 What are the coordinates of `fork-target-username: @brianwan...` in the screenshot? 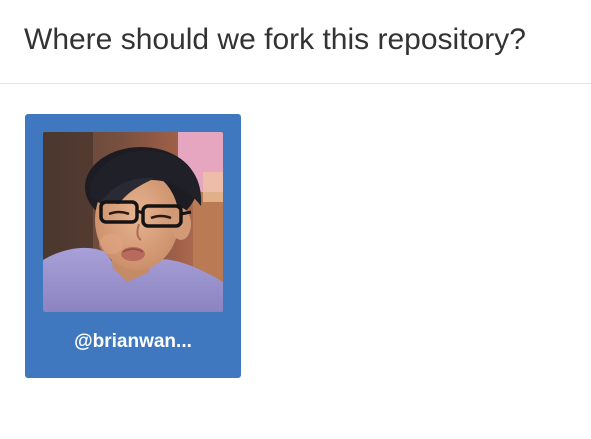 It's located at (133, 341).